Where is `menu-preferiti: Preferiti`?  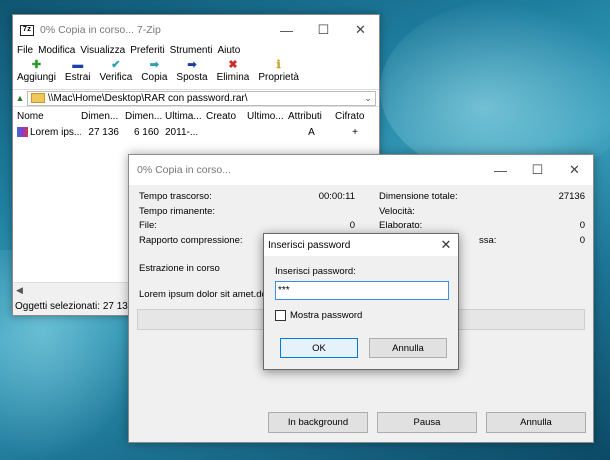
menu-preferiti: Preferiti is located at coordinates (147, 52).